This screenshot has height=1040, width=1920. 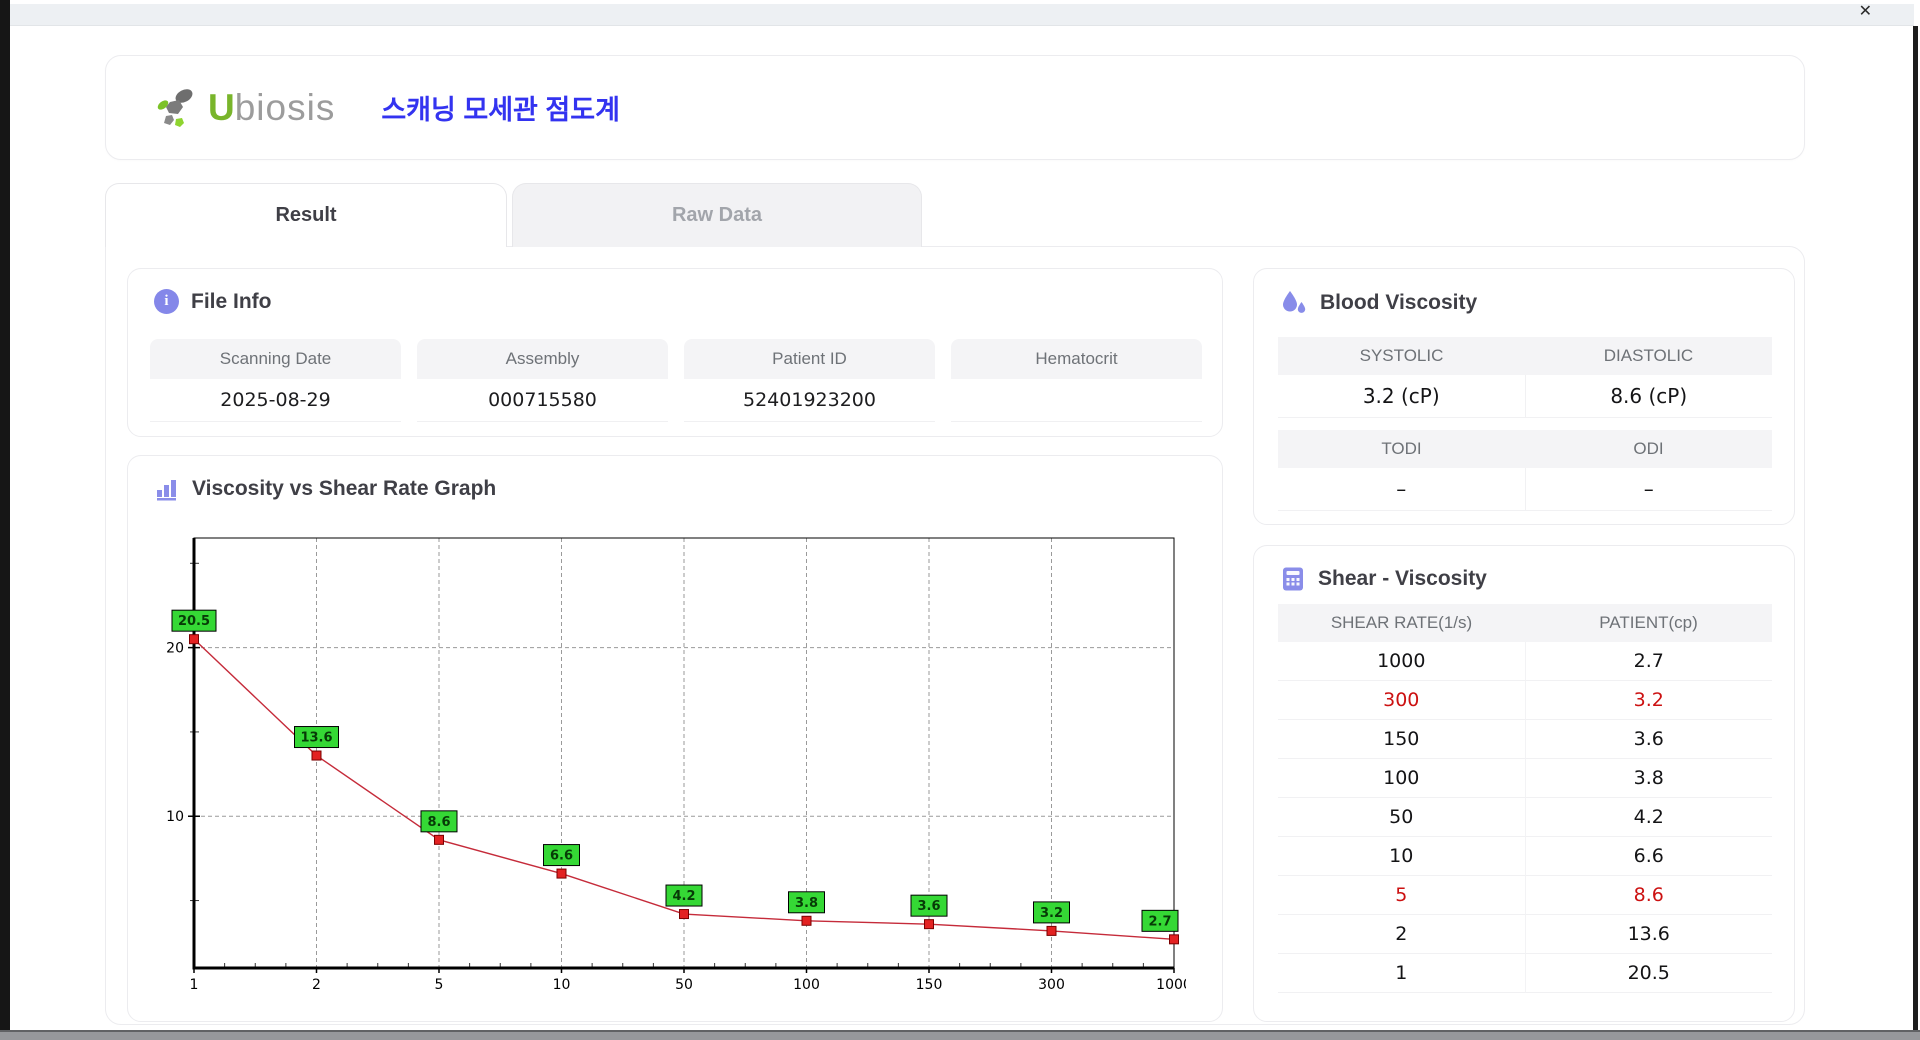 What do you see at coordinates (1648, 489) in the screenshot?
I see `odi-value: –` at bounding box center [1648, 489].